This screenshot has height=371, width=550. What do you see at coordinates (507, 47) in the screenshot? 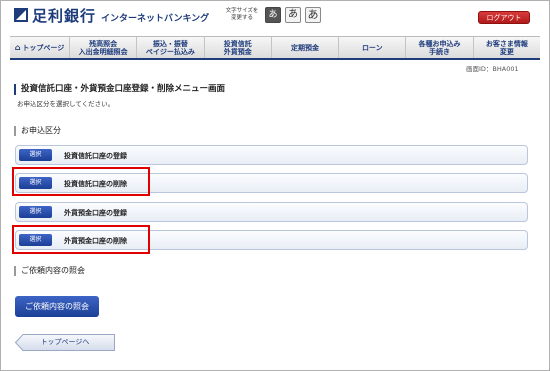
I see `nav-item-customer-info: お客さま情報 変更` at bounding box center [507, 47].